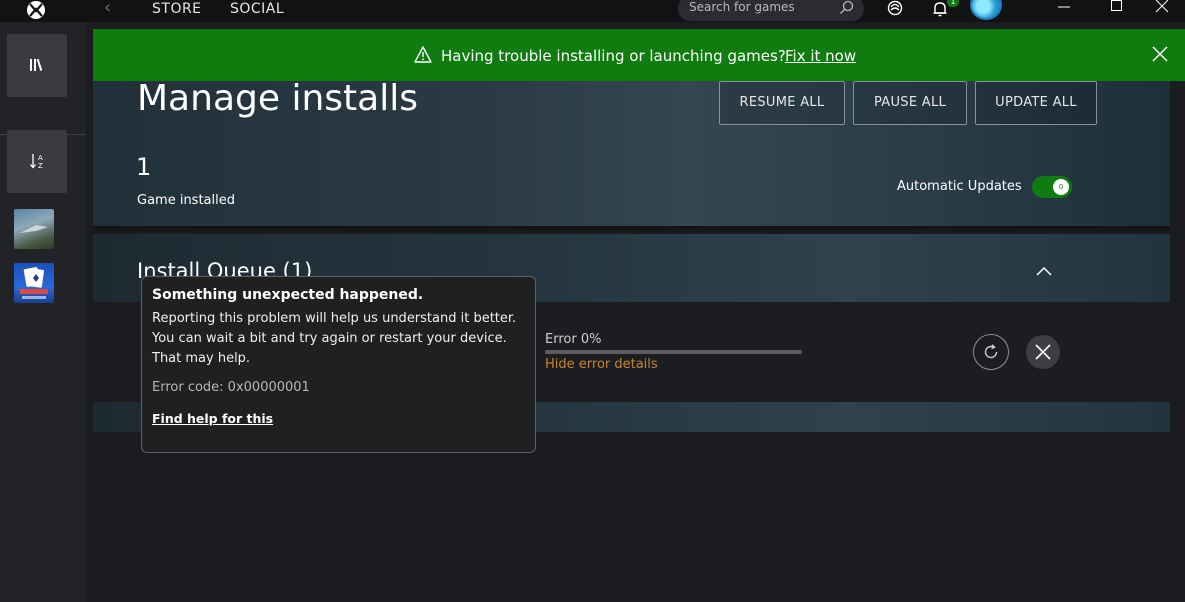 This screenshot has width=1185, height=602. What do you see at coordinates (573, 339) in the screenshot?
I see `install-status: Error 0%` at bounding box center [573, 339].